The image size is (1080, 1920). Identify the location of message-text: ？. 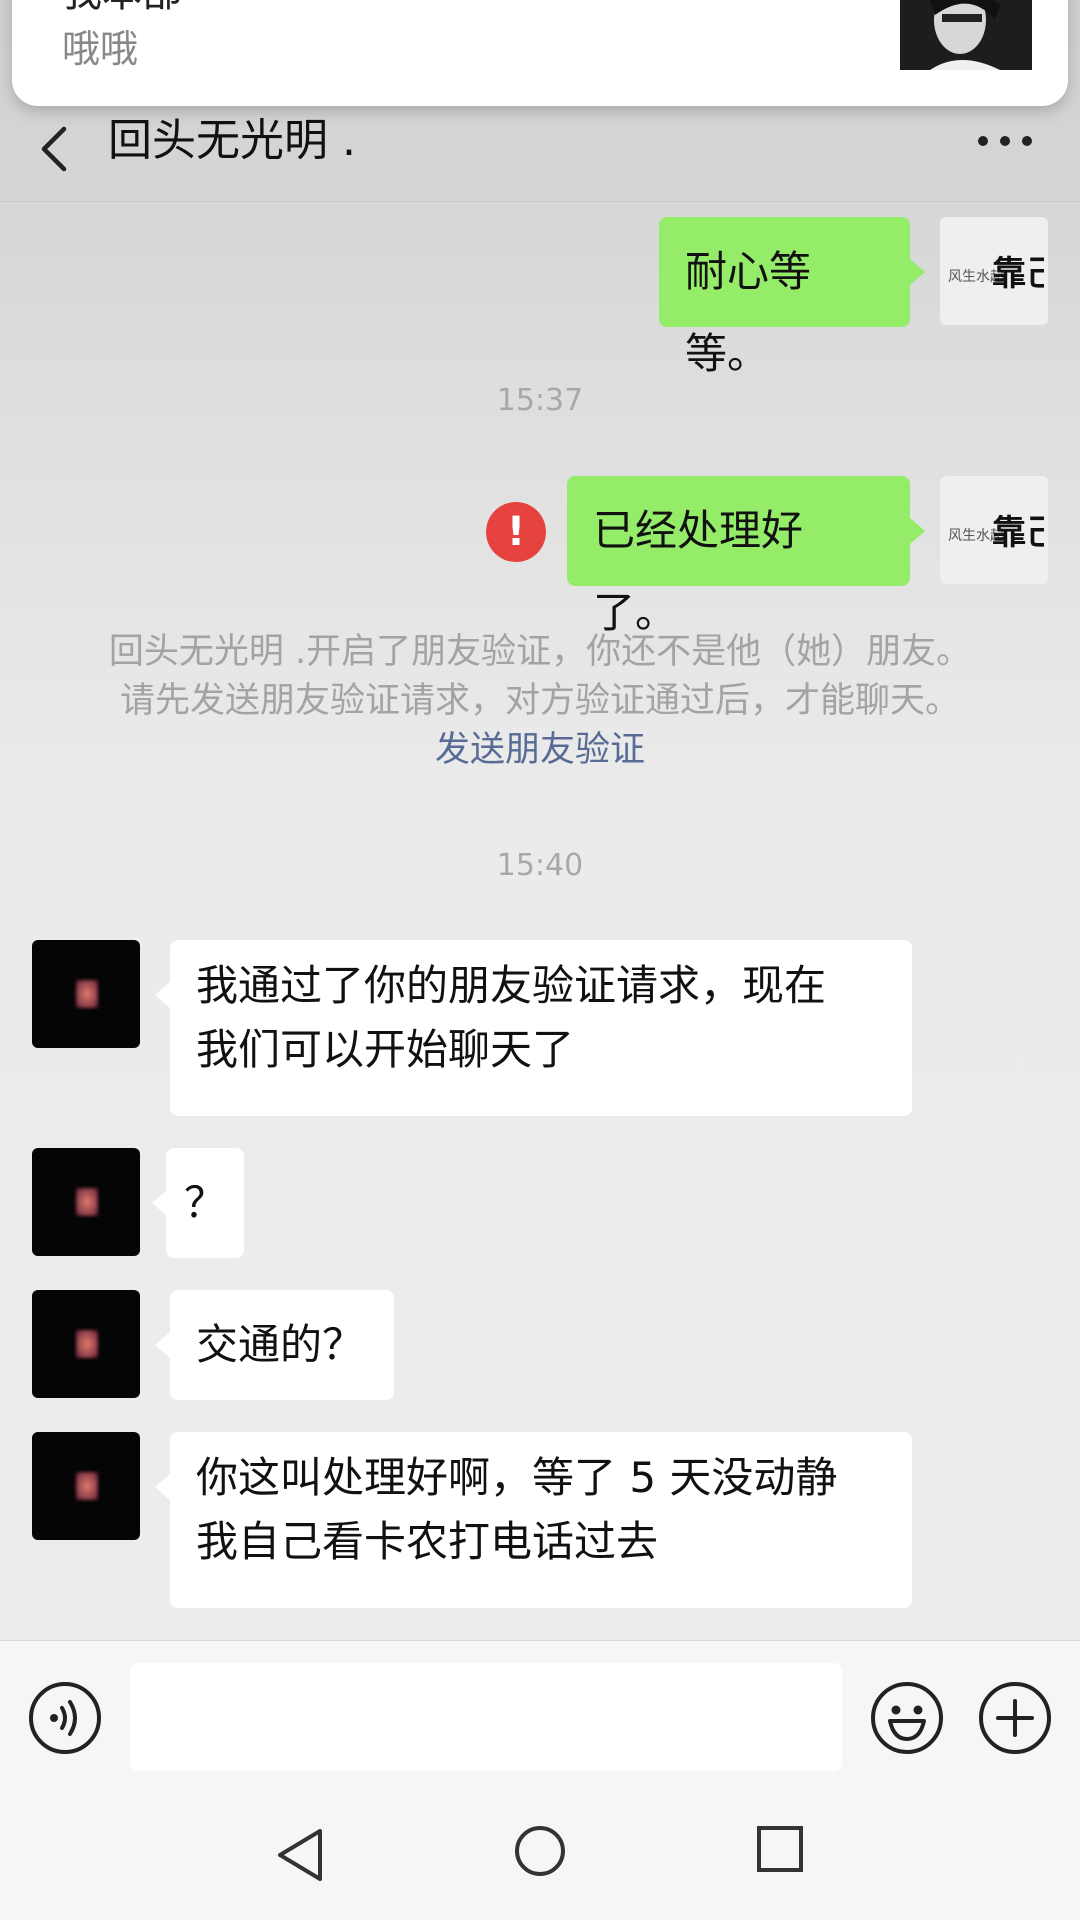
(205, 1202).